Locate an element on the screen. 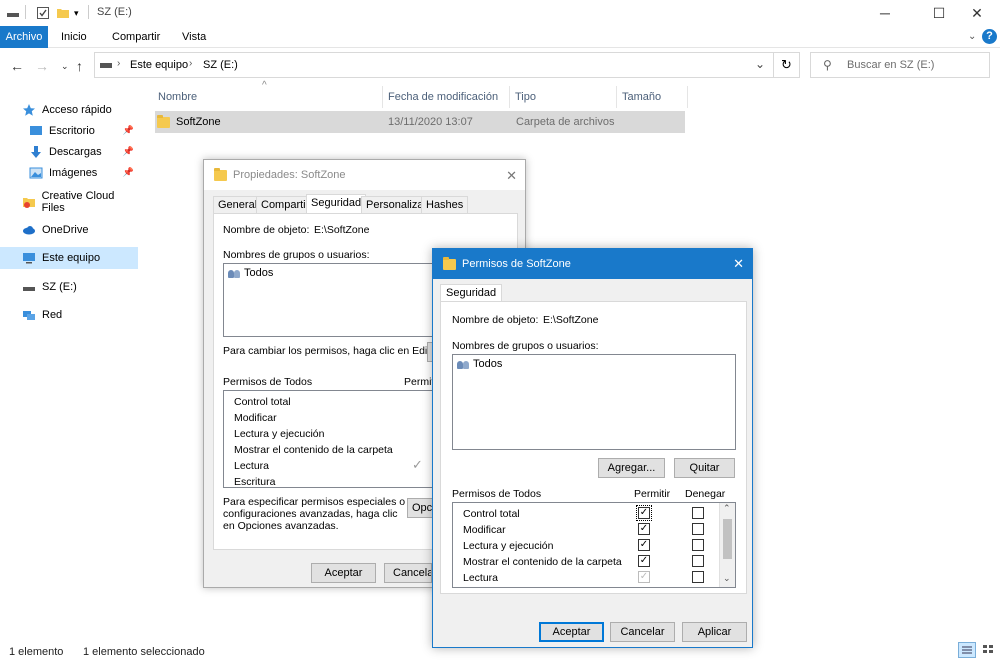 The height and width of the screenshot is (663, 1000). tab-archivo: Archivo is located at coordinates (24, 37).